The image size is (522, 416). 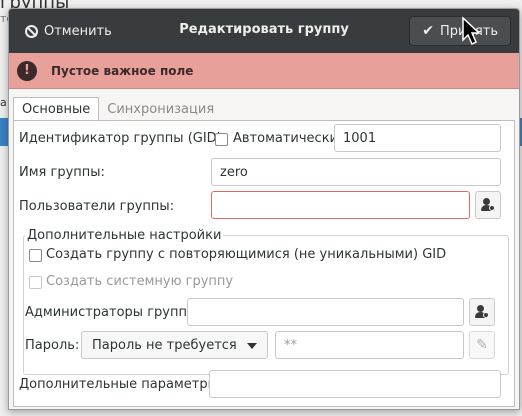 I want to click on password-mode-value: Пароль не требуется, so click(x=164, y=345).